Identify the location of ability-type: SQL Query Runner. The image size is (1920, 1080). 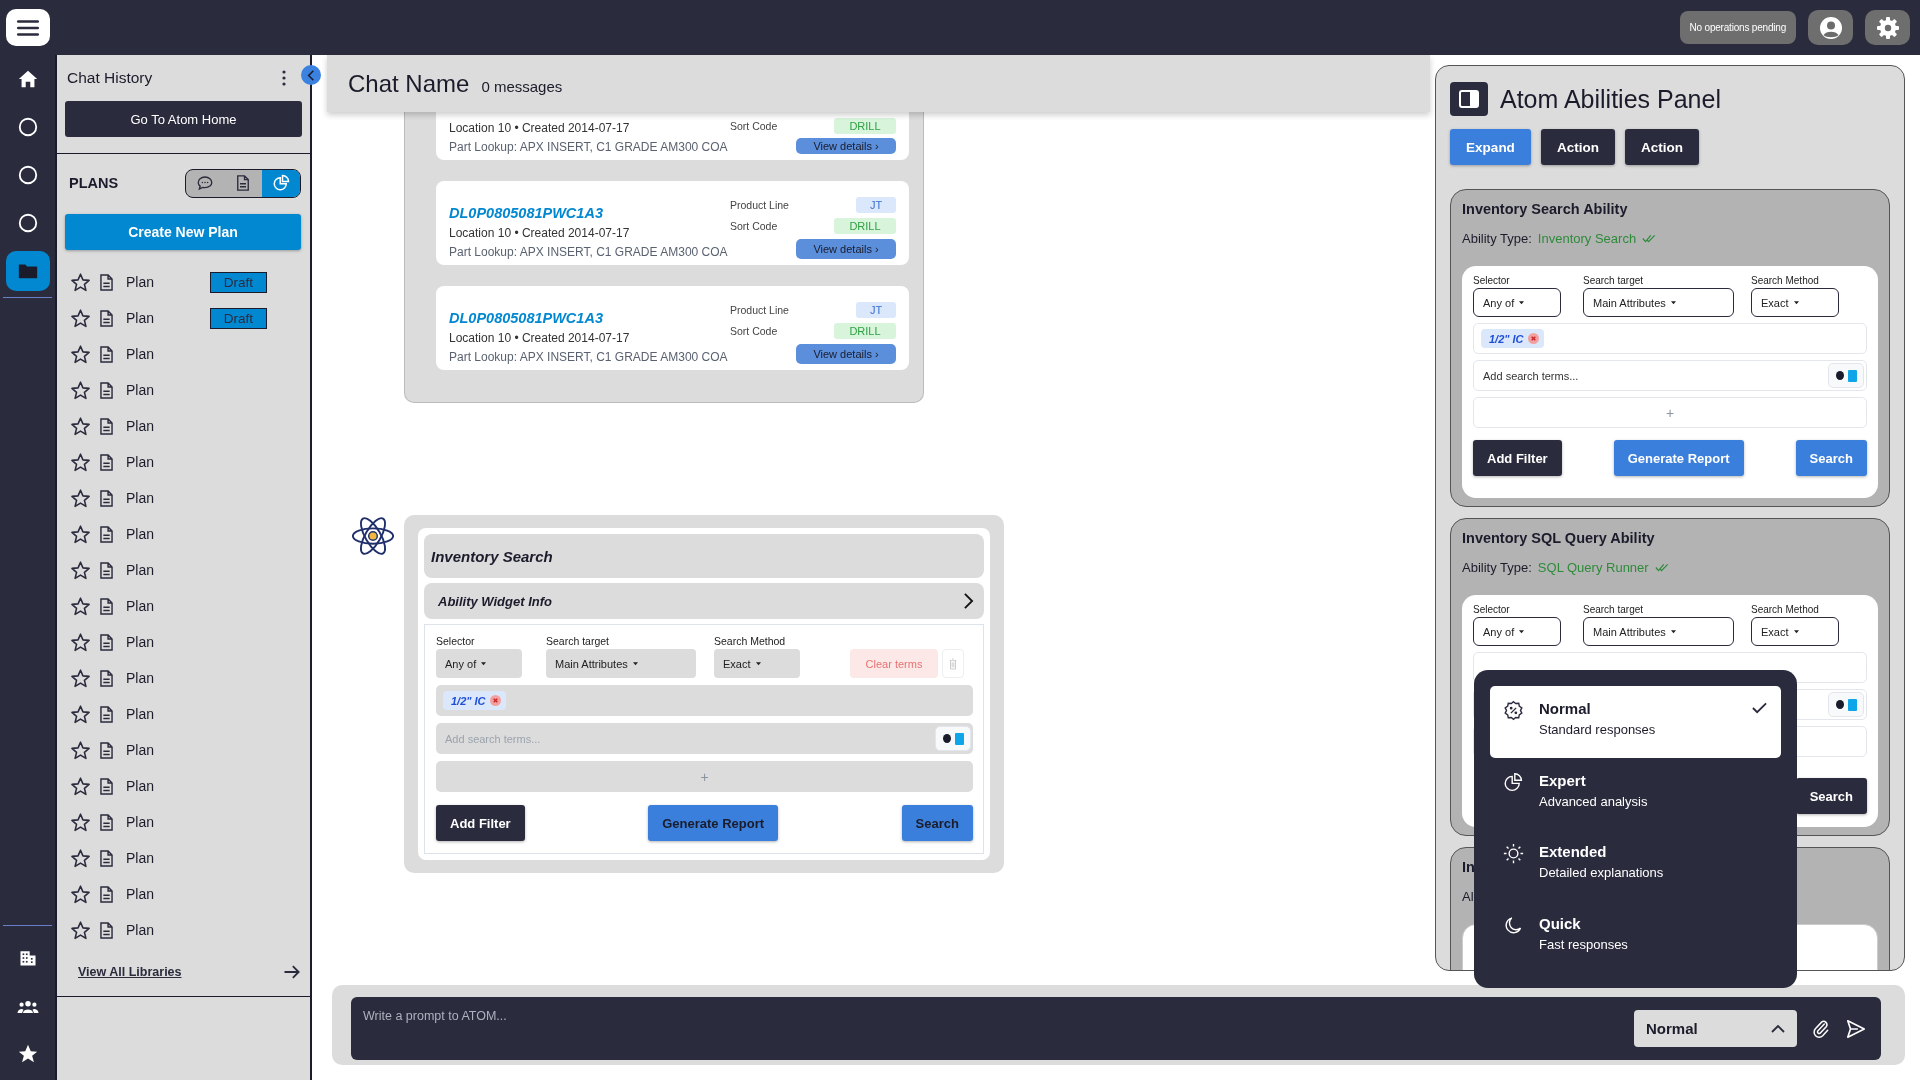
(1593, 567).